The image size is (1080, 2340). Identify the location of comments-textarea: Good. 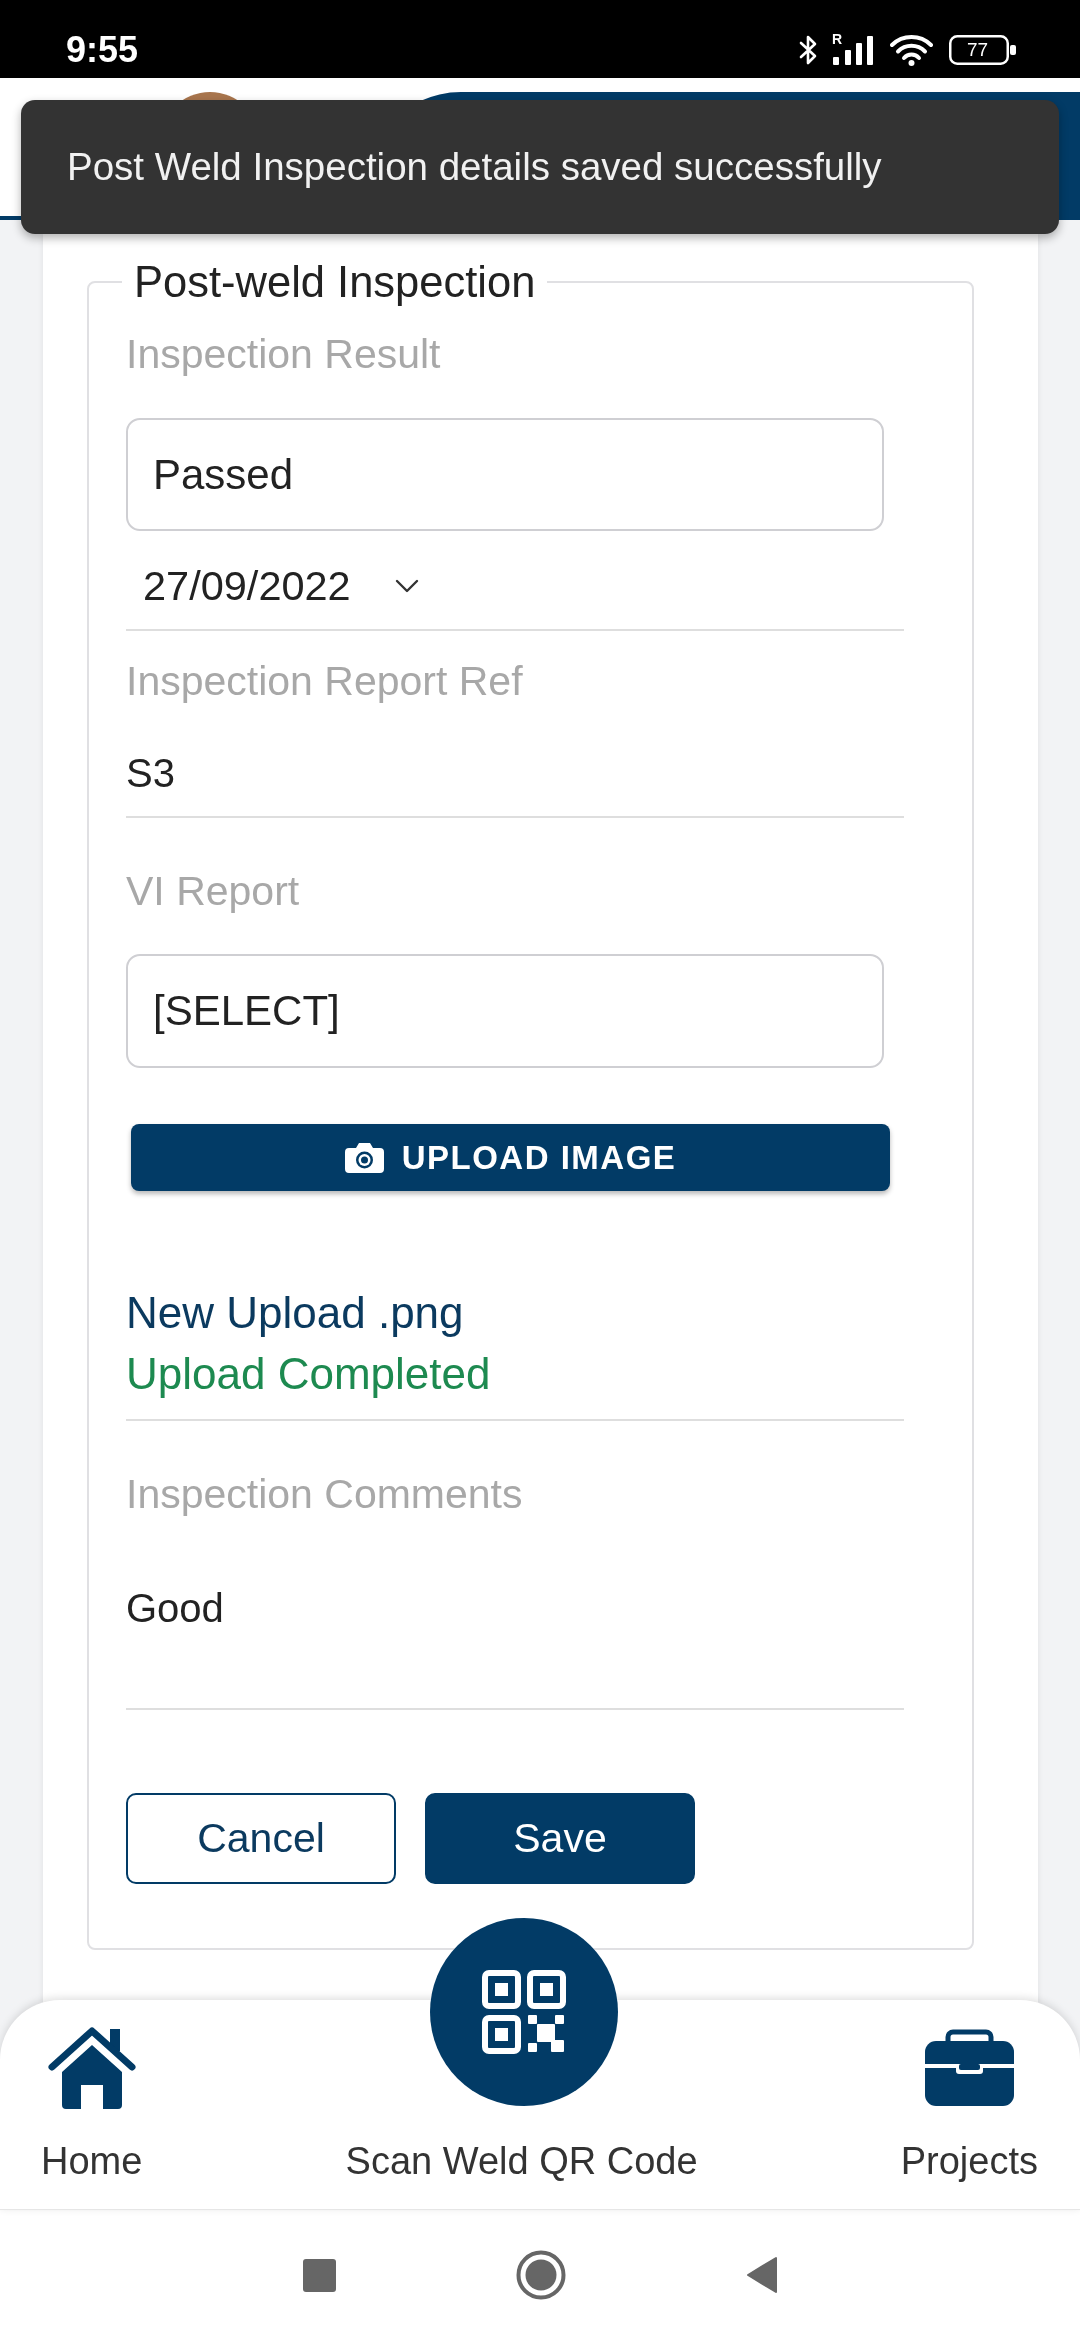
(515, 1632).